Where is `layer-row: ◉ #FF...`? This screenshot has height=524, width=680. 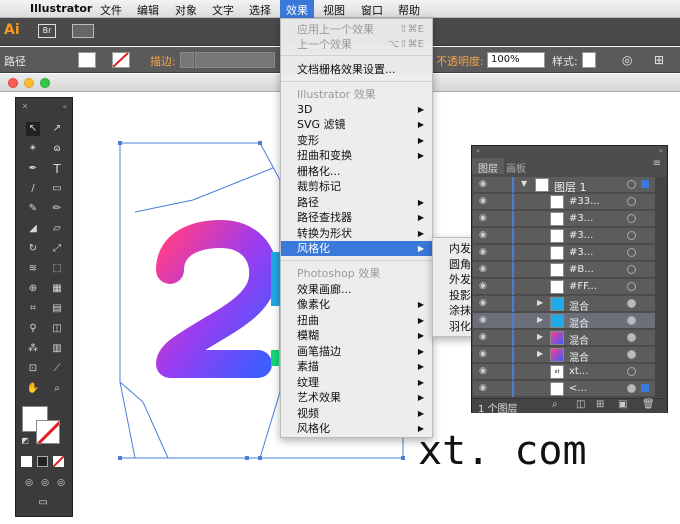 layer-row: ◉ #FF... is located at coordinates (564, 287).